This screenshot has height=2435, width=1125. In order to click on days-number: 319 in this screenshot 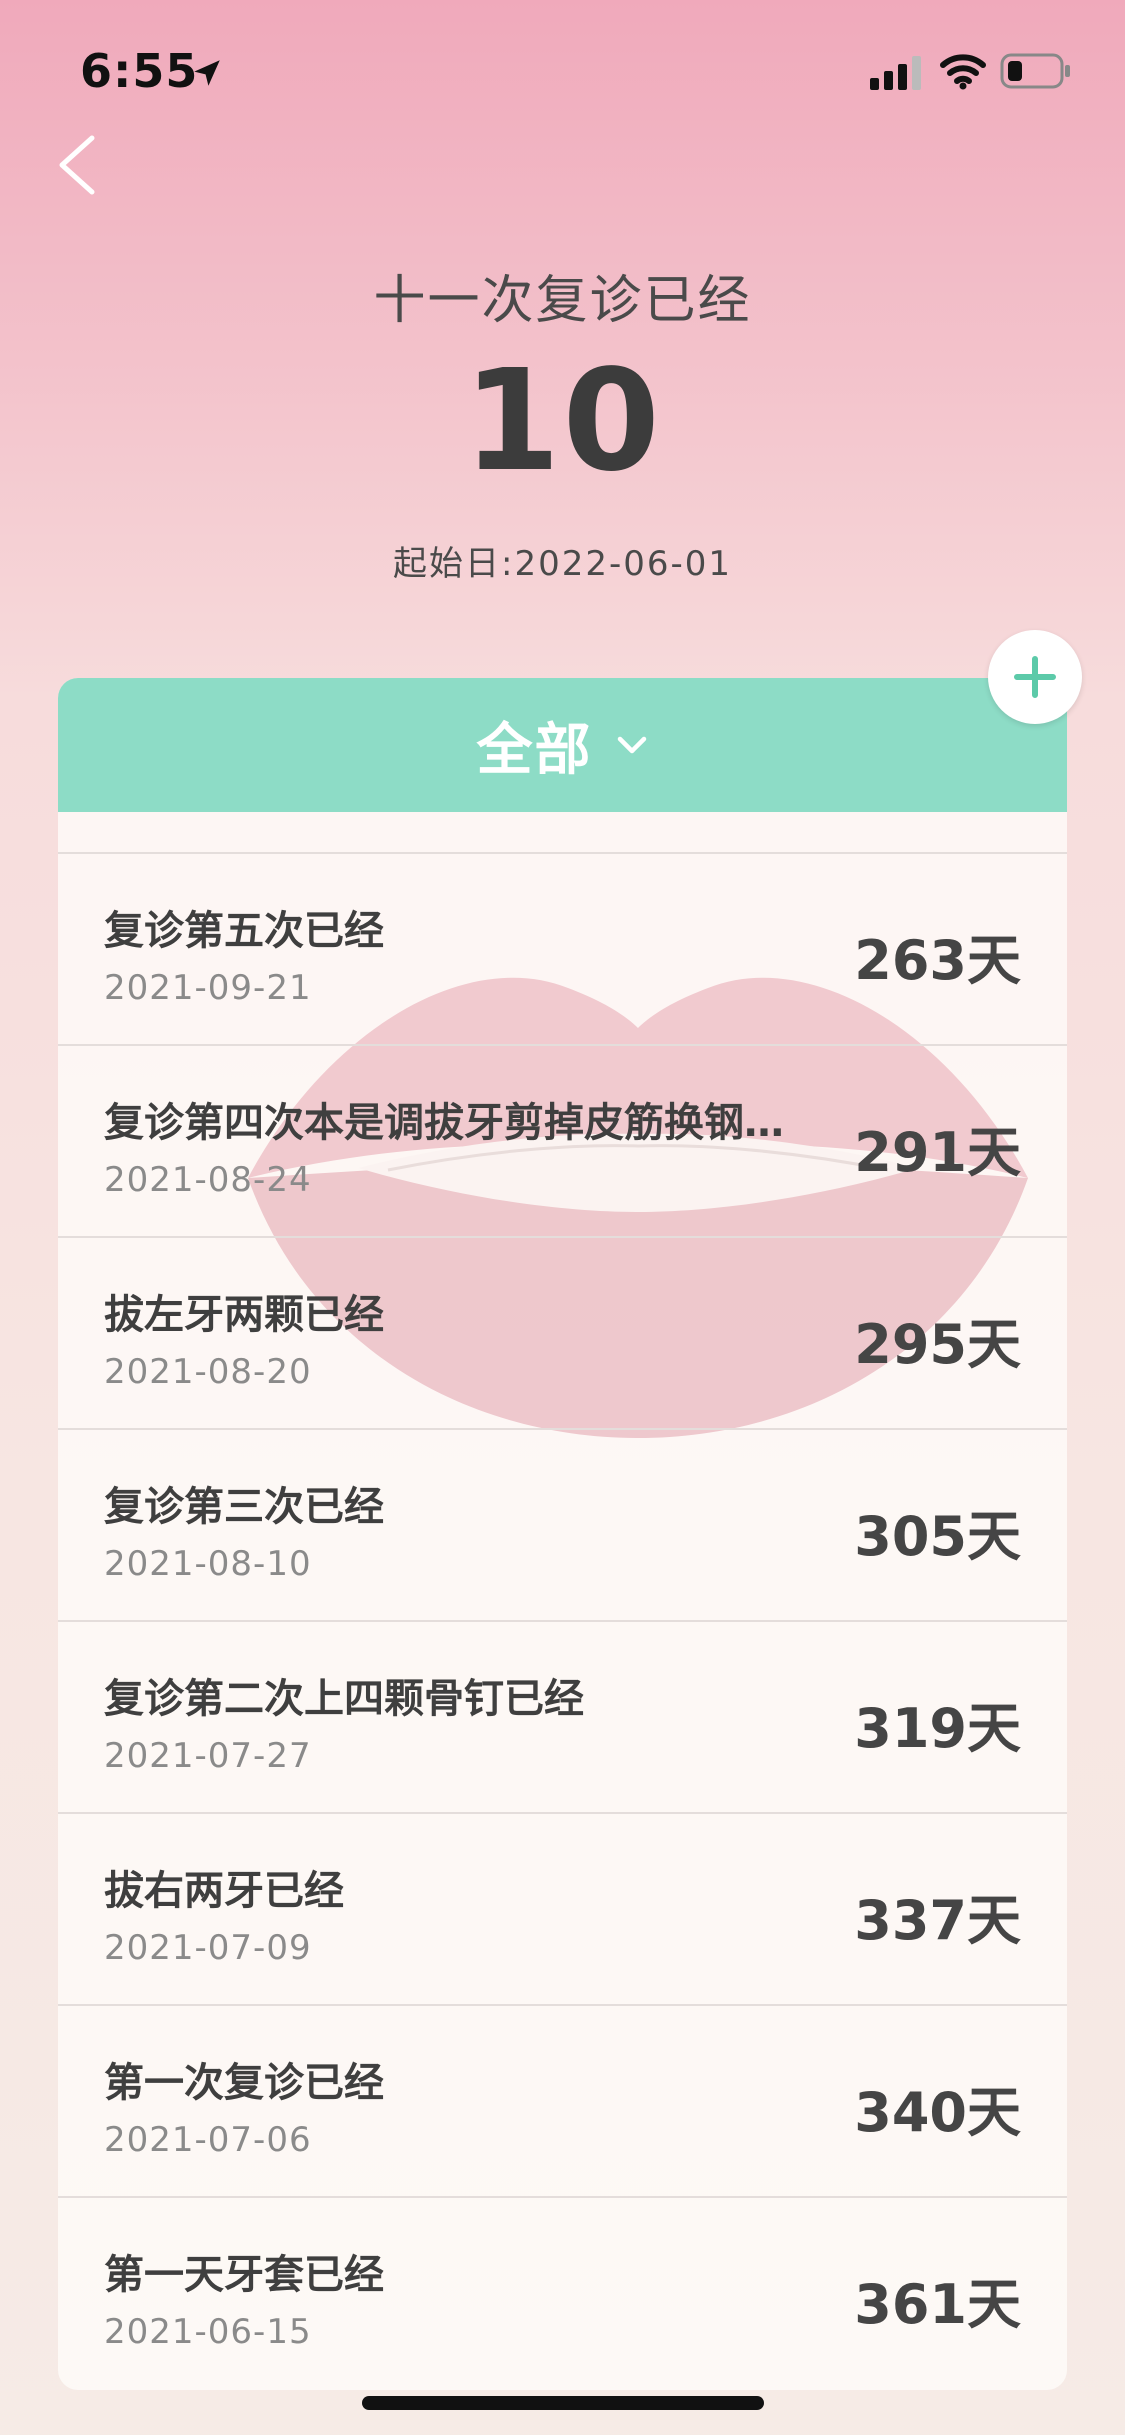, I will do `click(910, 1728)`.